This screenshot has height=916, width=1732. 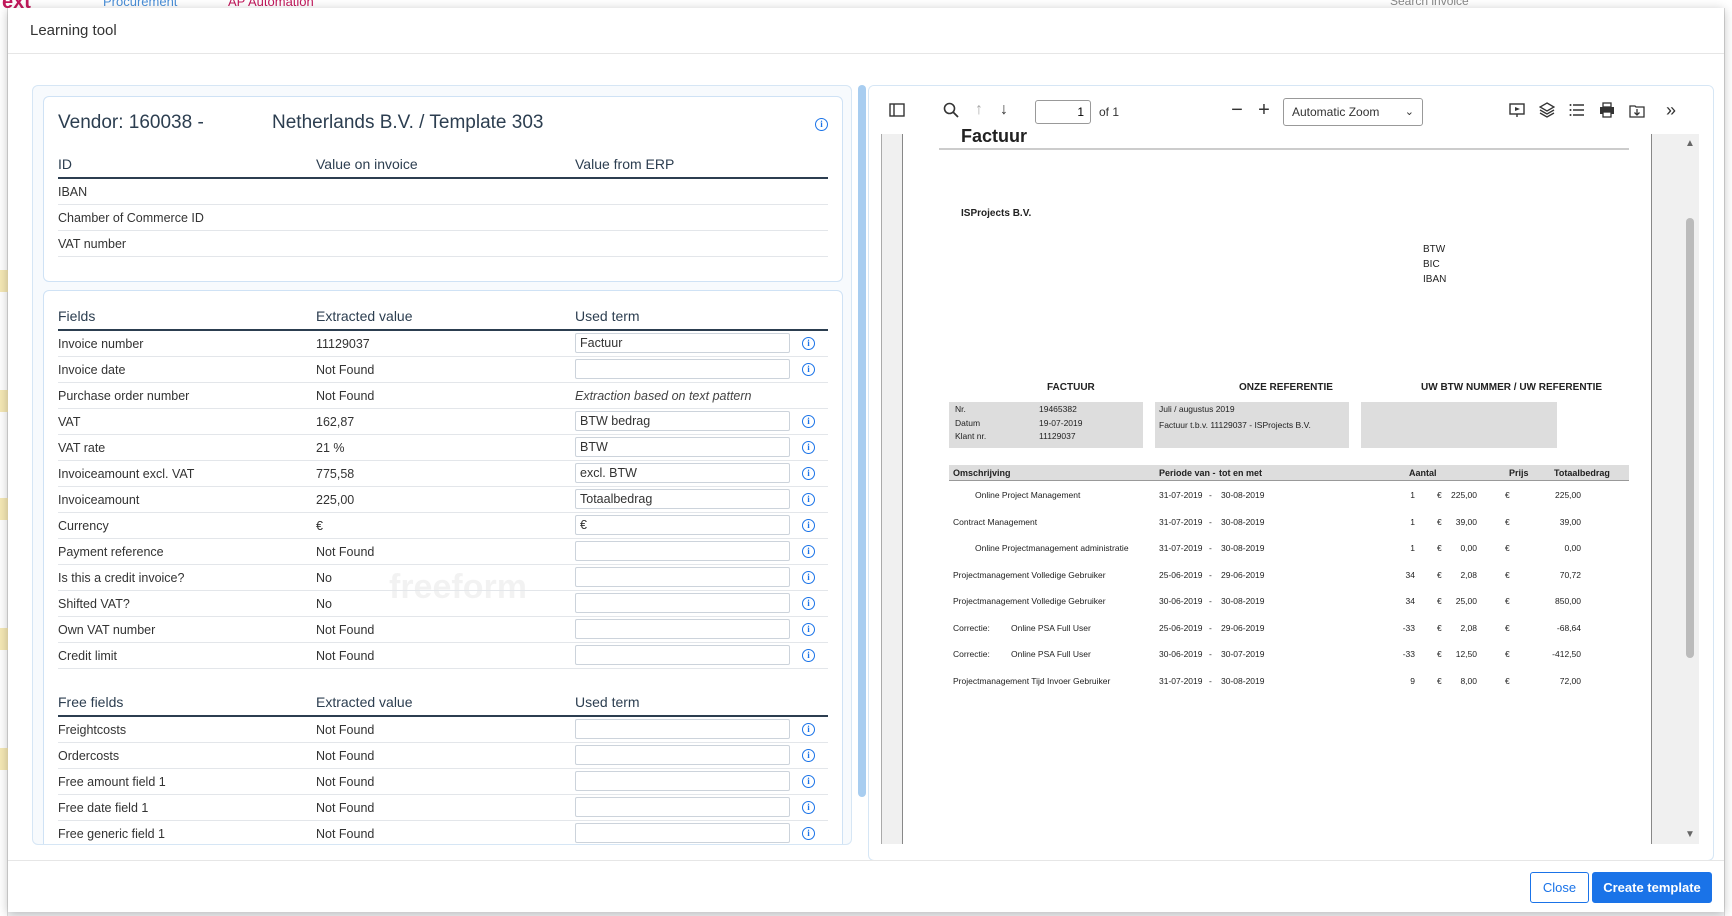 What do you see at coordinates (1572, 548) in the screenshot?
I see `doc-line-total: 0,00` at bounding box center [1572, 548].